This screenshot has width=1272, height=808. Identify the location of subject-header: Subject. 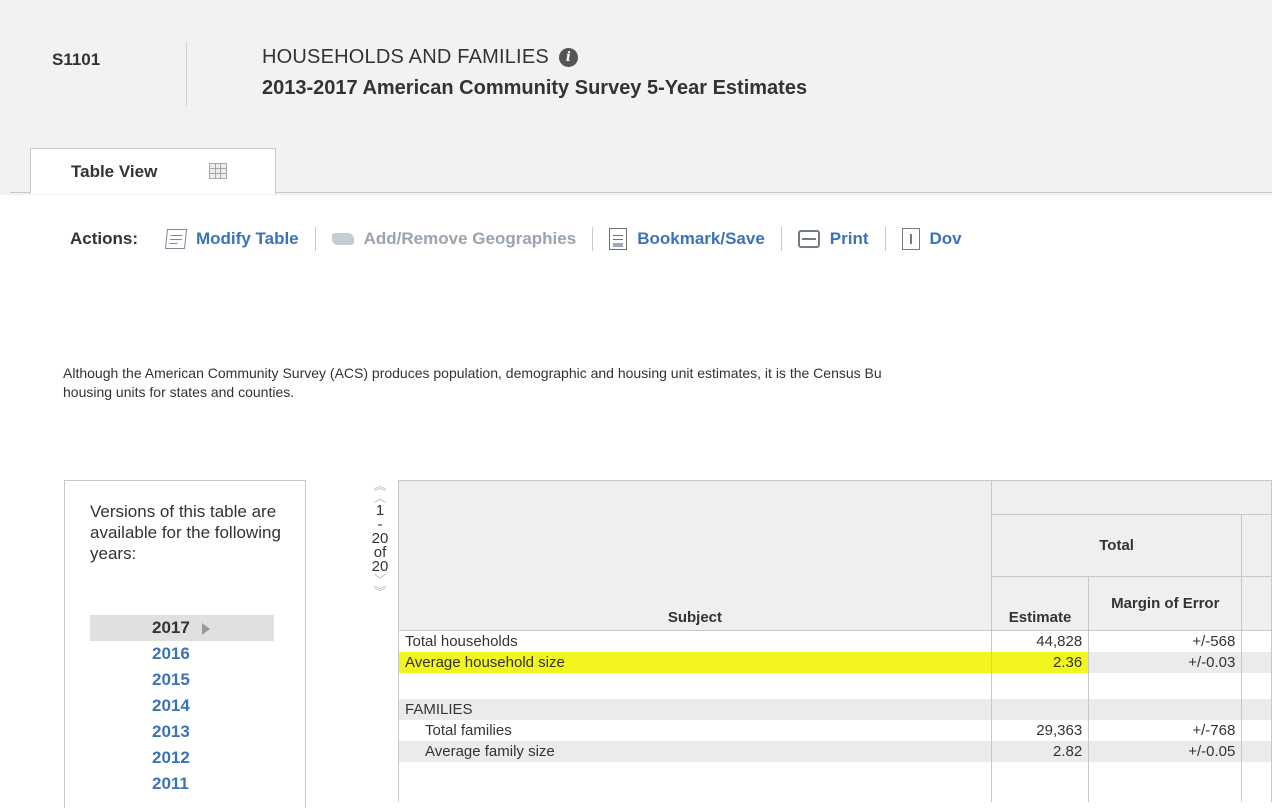
(695, 555).